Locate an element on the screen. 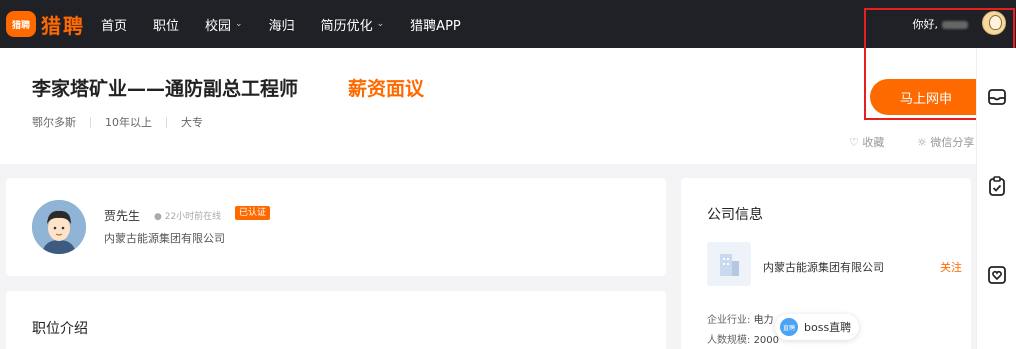  user-greeting: 你好, is located at coordinates (940, 24).